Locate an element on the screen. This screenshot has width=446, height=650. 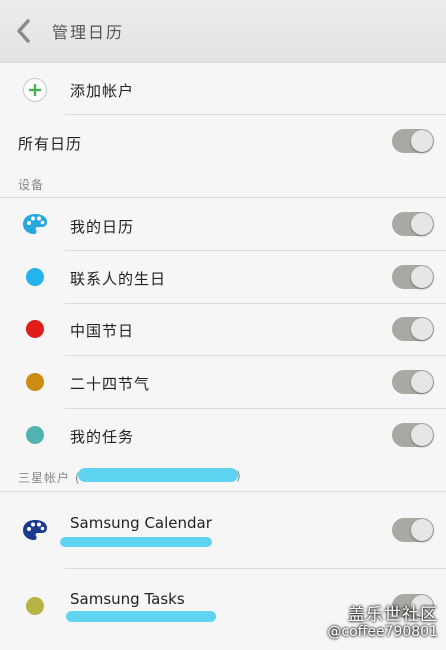
add-icon is located at coordinates (35, 90).